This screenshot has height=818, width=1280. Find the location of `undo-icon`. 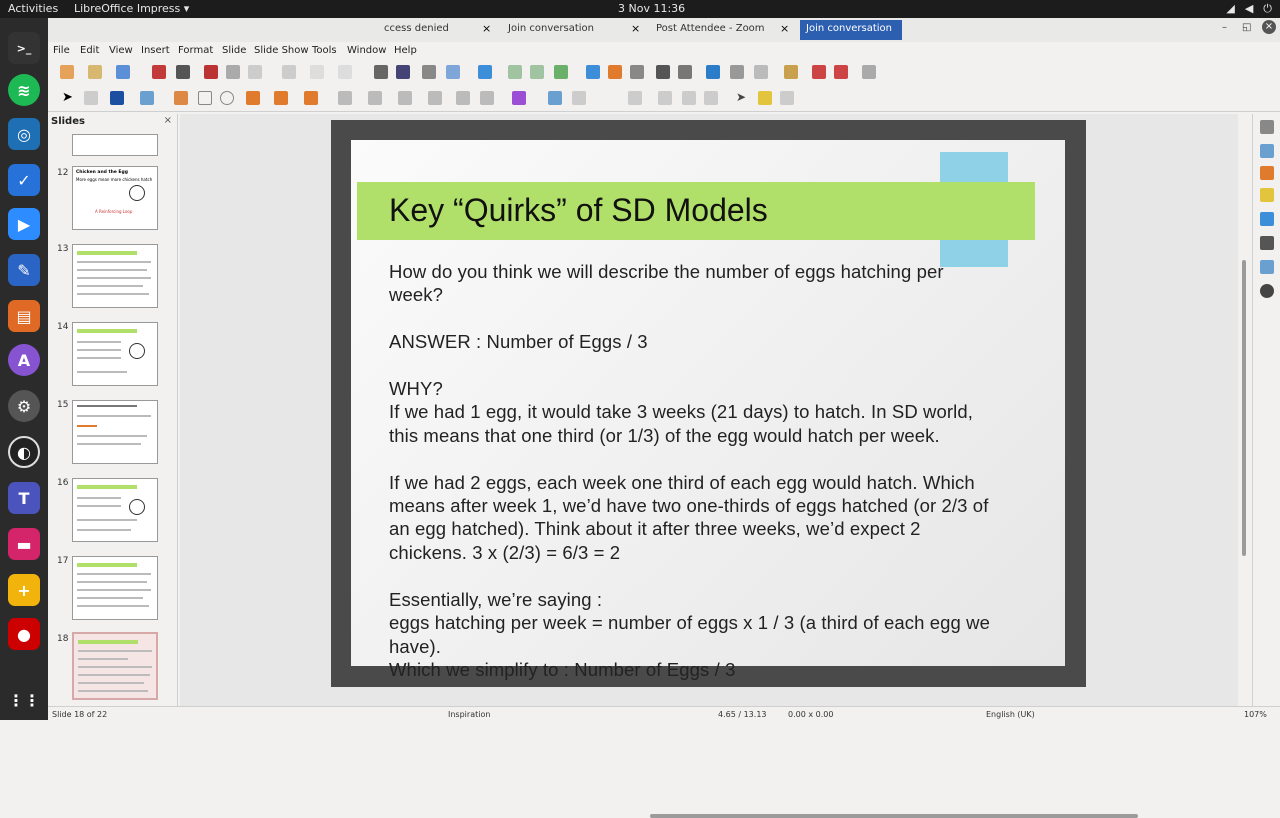

undo-icon is located at coordinates (317, 72).